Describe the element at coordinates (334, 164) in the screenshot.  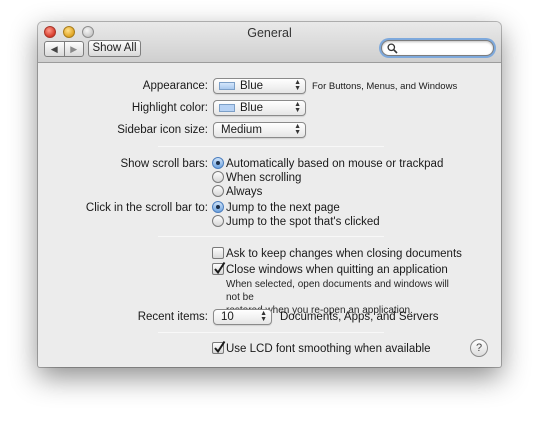
I see `scroll-bars-automatic-label: Automatically based on mouse or trackpad` at that location.